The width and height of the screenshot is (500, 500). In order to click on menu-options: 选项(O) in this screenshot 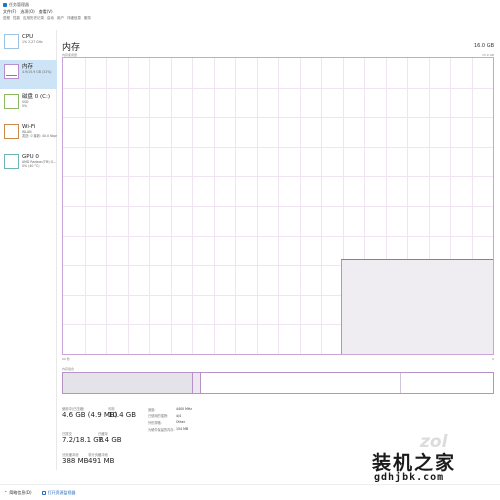, I will do `click(27, 12)`.